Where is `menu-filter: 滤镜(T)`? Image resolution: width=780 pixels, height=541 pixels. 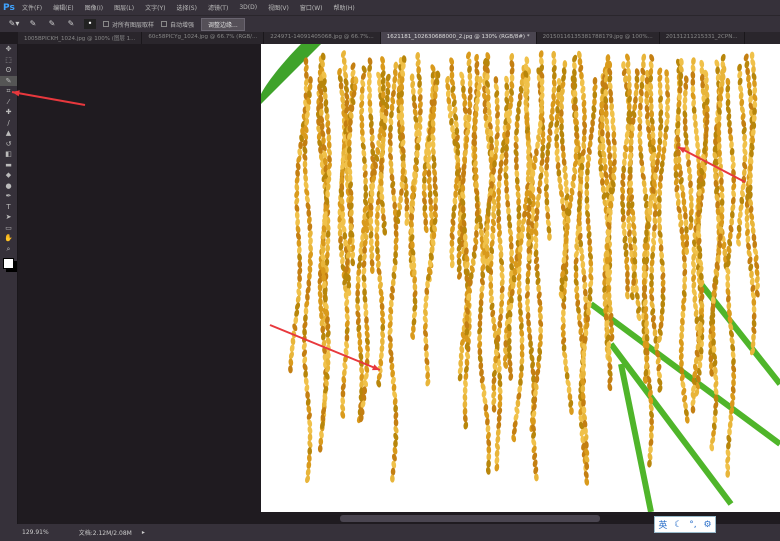
menu-filter: 滤镜(T) is located at coordinates (218, 7).